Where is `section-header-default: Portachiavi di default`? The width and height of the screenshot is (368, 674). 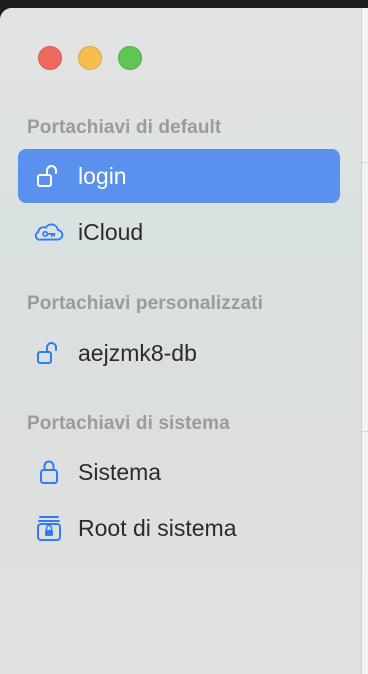 section-header-default: Portachiavi di default is located at coordinates (124, 127).